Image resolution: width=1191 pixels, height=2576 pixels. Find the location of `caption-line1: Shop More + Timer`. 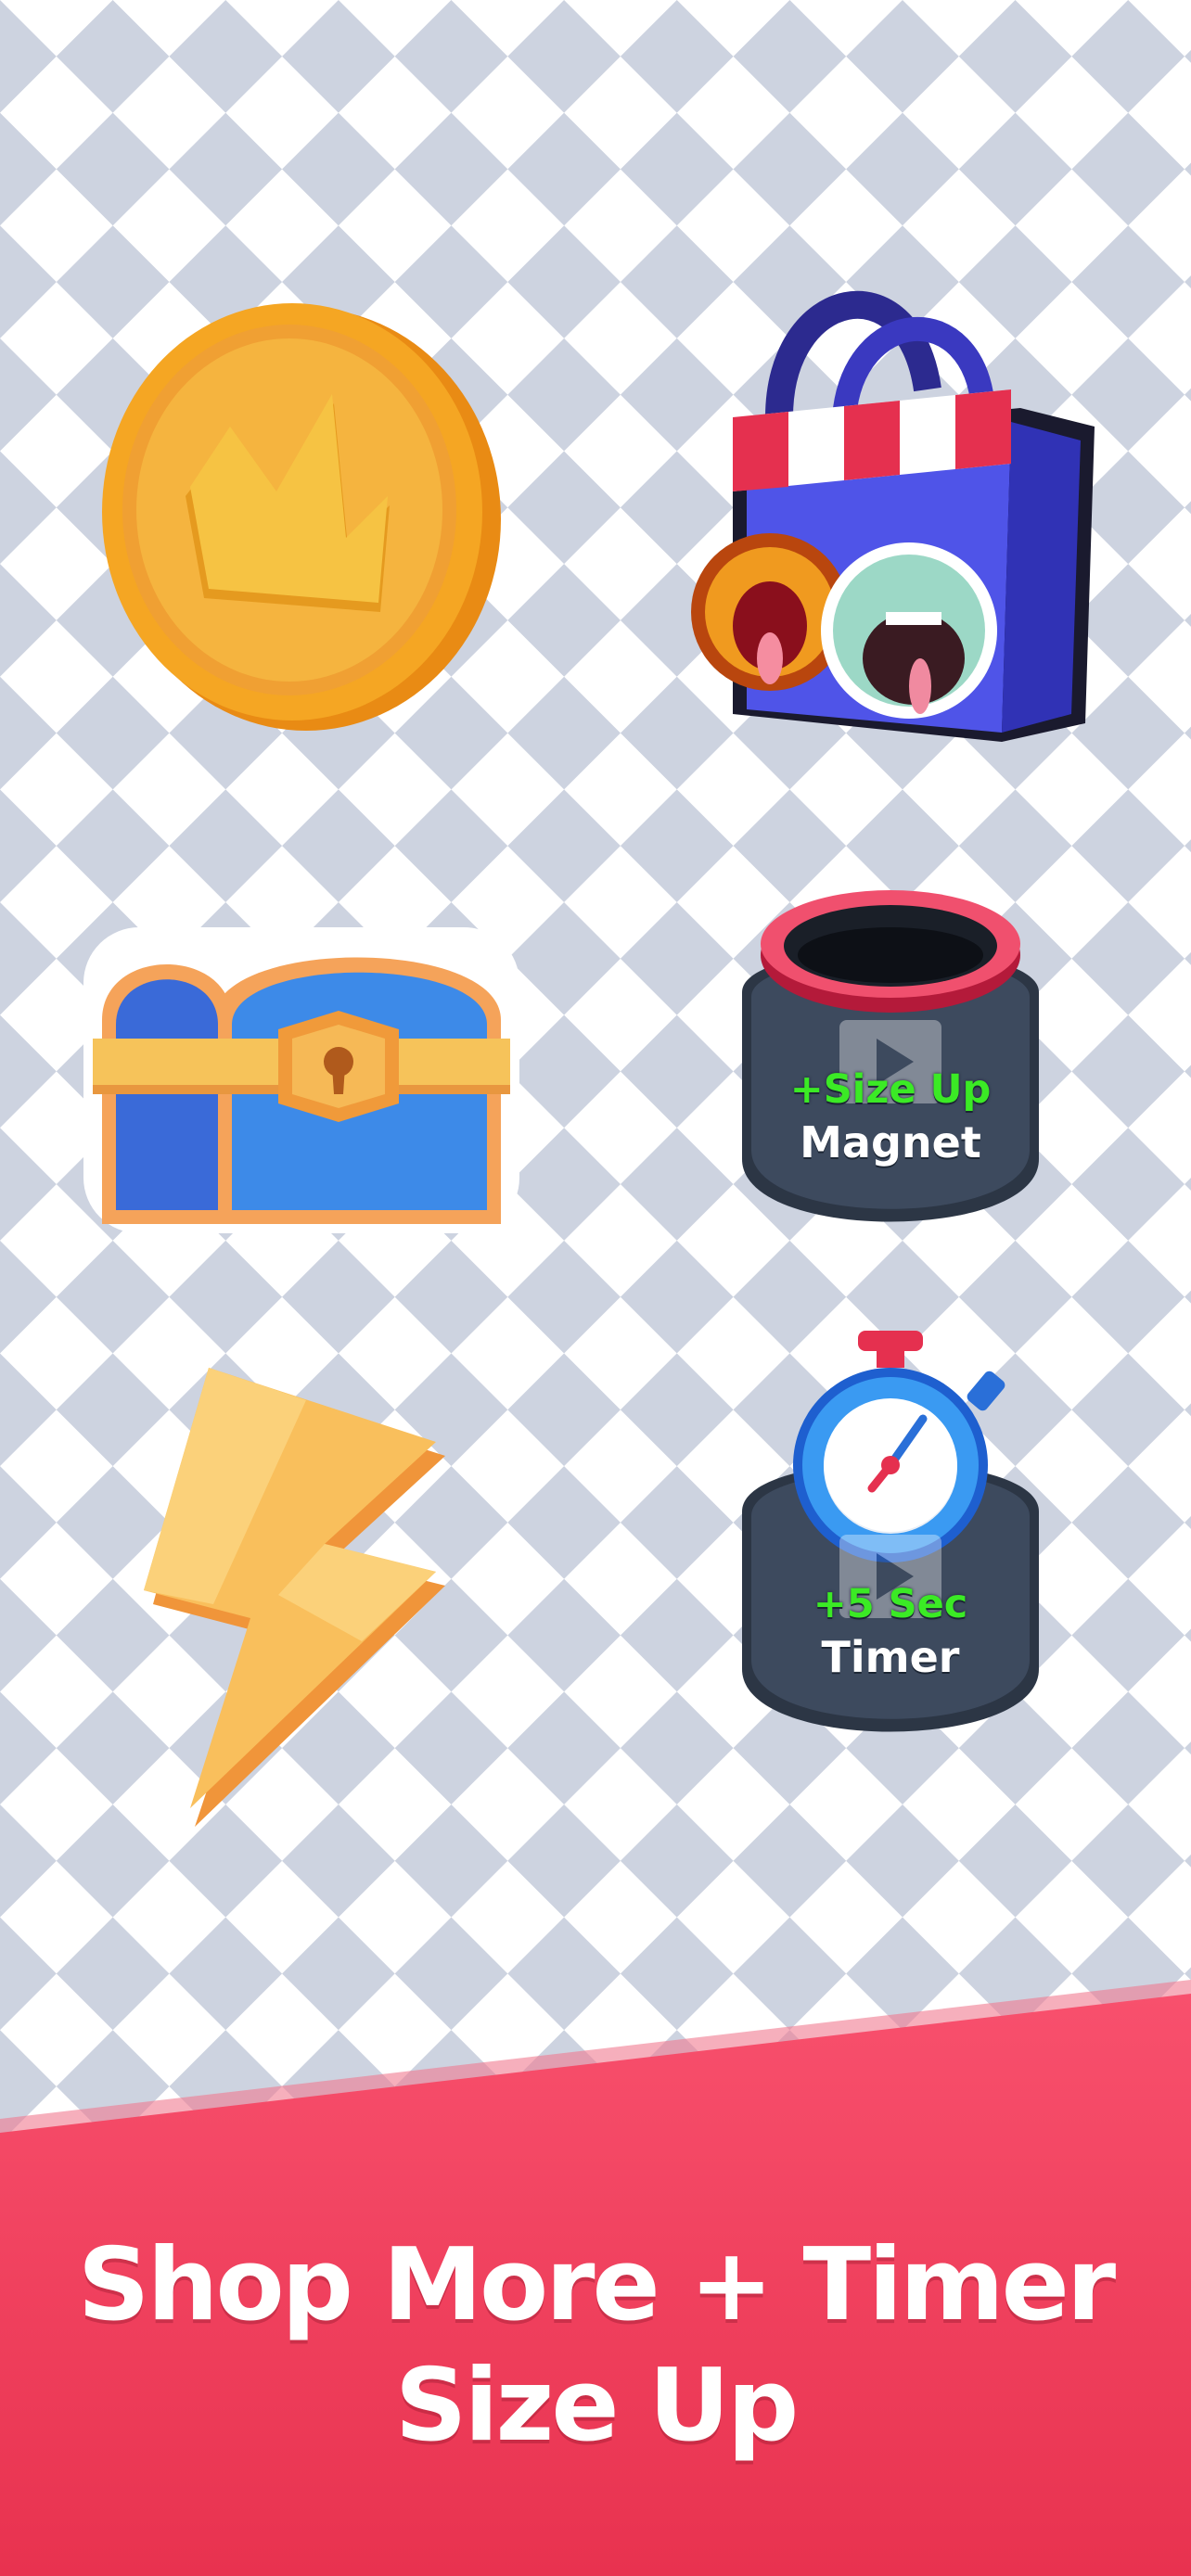

caption-line1: Shop More + Timer is located at coordinates (597, 2285).